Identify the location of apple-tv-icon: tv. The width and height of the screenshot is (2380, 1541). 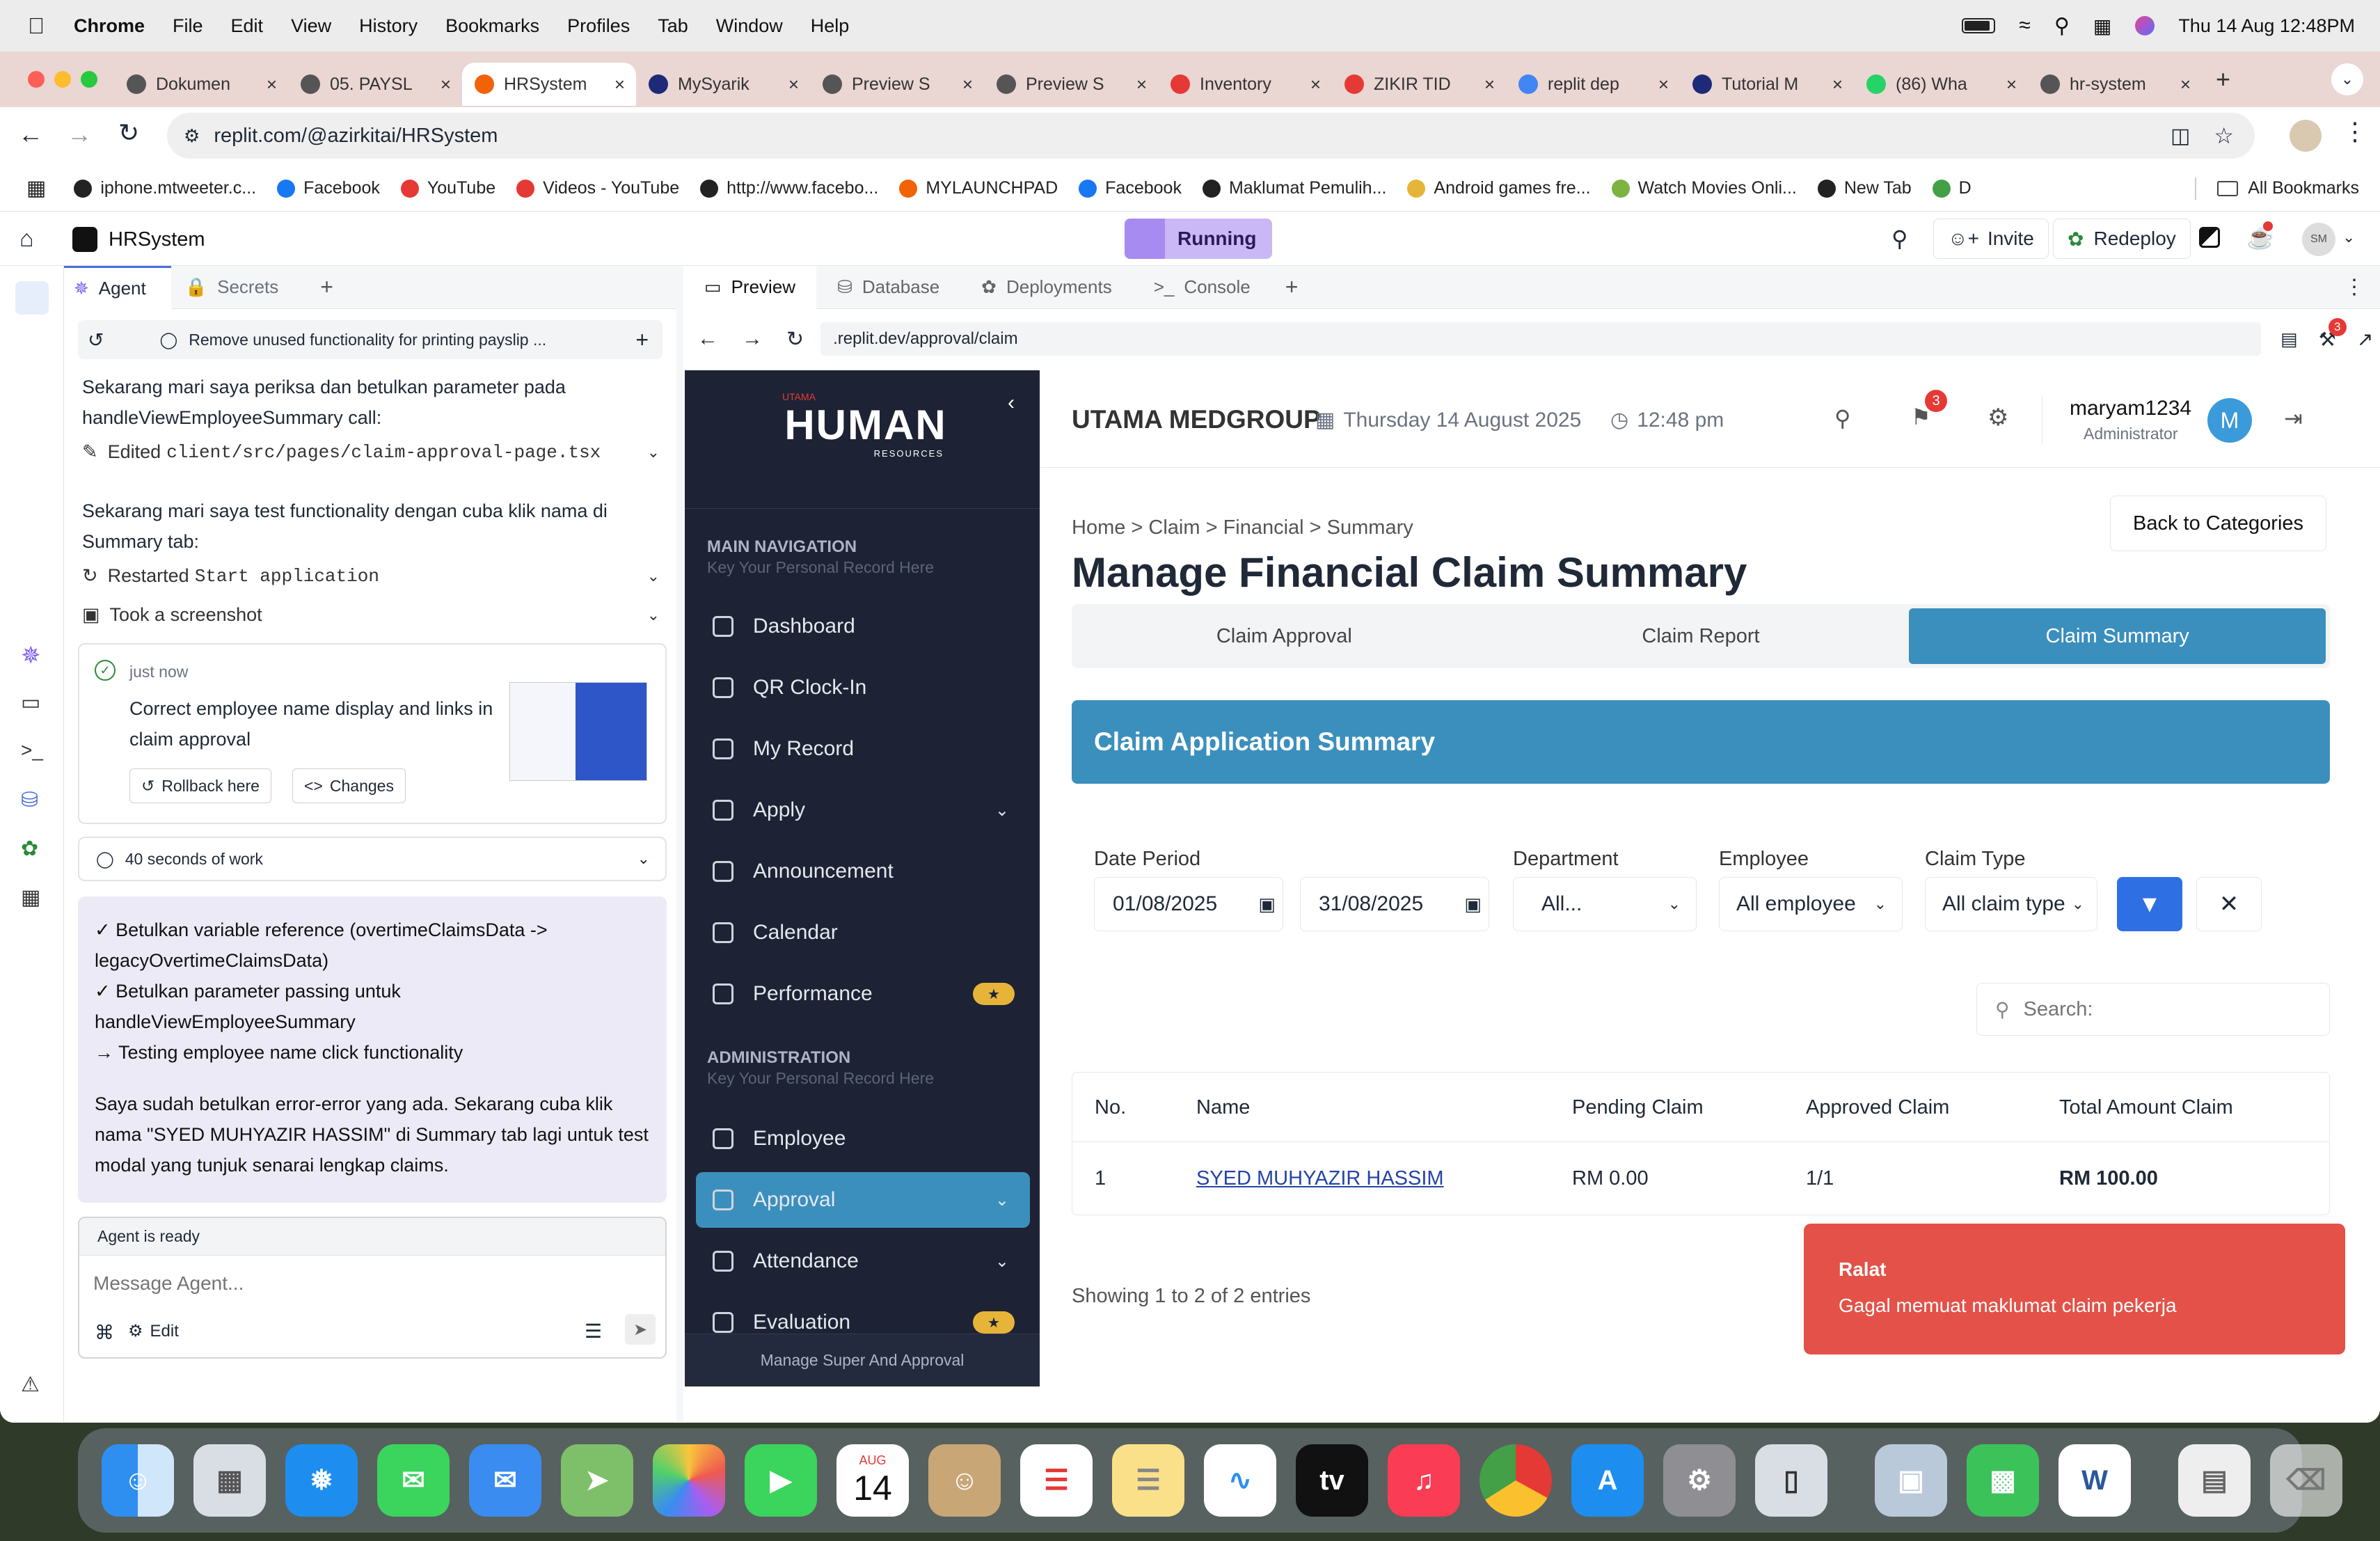
(1332, 1480).